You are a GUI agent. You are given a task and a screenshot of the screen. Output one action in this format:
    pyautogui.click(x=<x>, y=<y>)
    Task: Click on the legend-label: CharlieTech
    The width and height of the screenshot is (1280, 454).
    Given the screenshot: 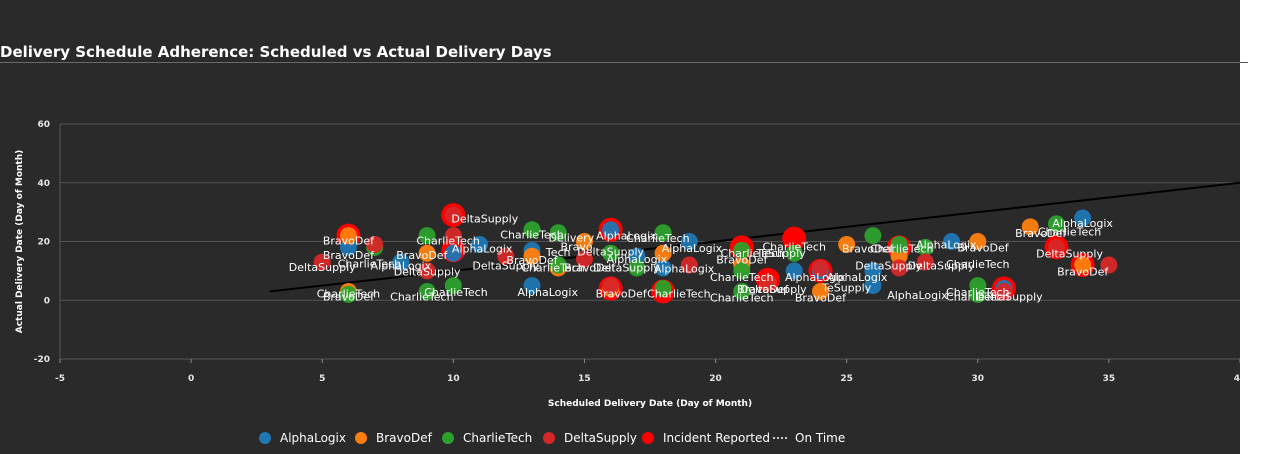 What is the action you would take?
    pyautogui.click(x=497, y=438)
    